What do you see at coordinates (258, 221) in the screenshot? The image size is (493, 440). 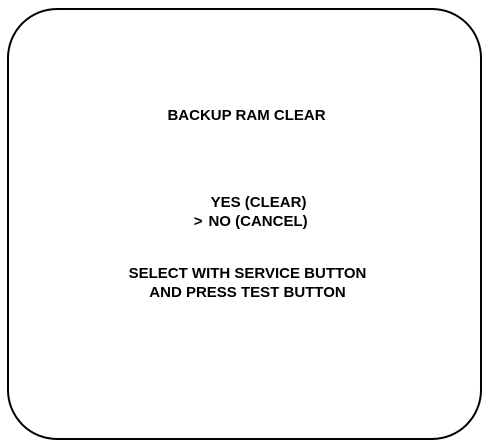 I see `option-no-label: NO (CANCEL)` at bounding box center [258, 221].